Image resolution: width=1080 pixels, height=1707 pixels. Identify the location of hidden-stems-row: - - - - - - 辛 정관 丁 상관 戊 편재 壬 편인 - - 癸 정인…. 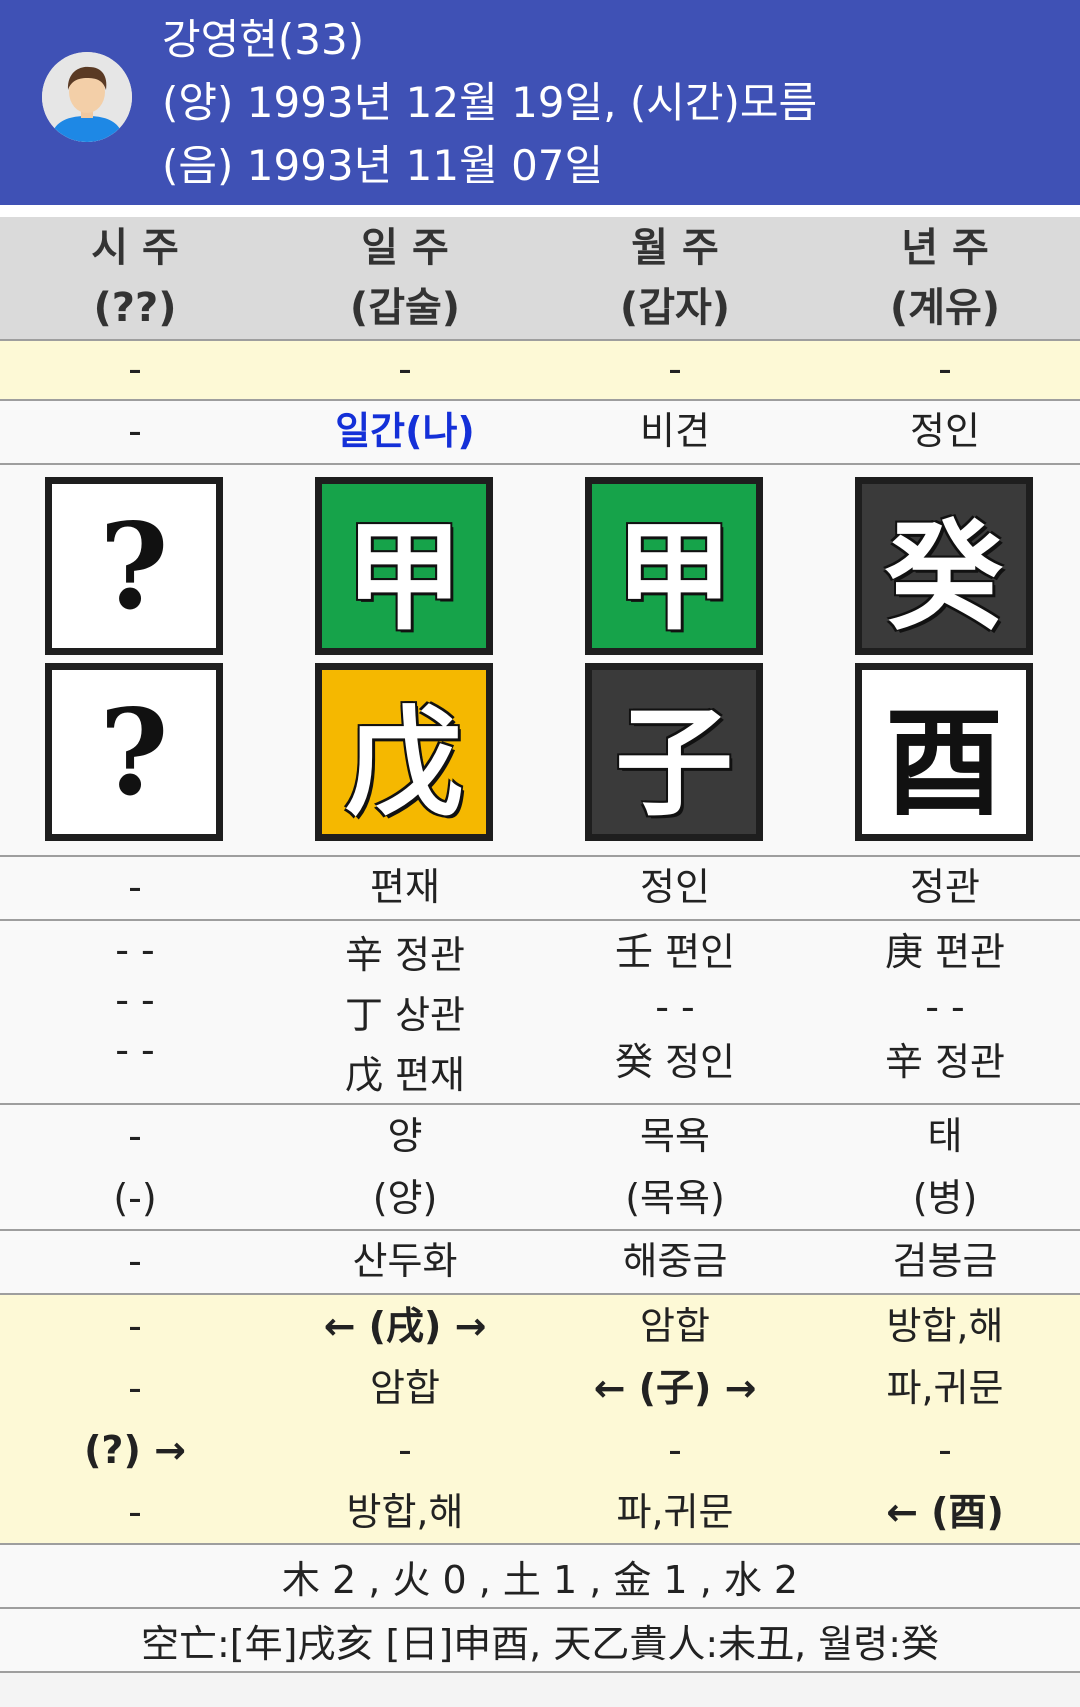
(540, 1013).